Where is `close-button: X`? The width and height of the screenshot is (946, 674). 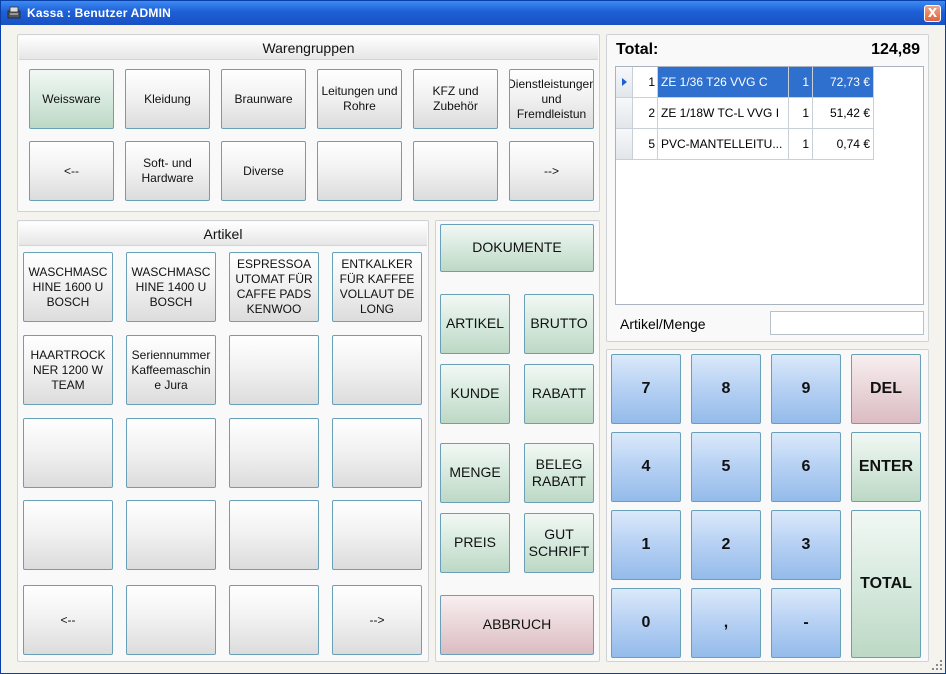
close-button: X is located at coordinates (932, 13).